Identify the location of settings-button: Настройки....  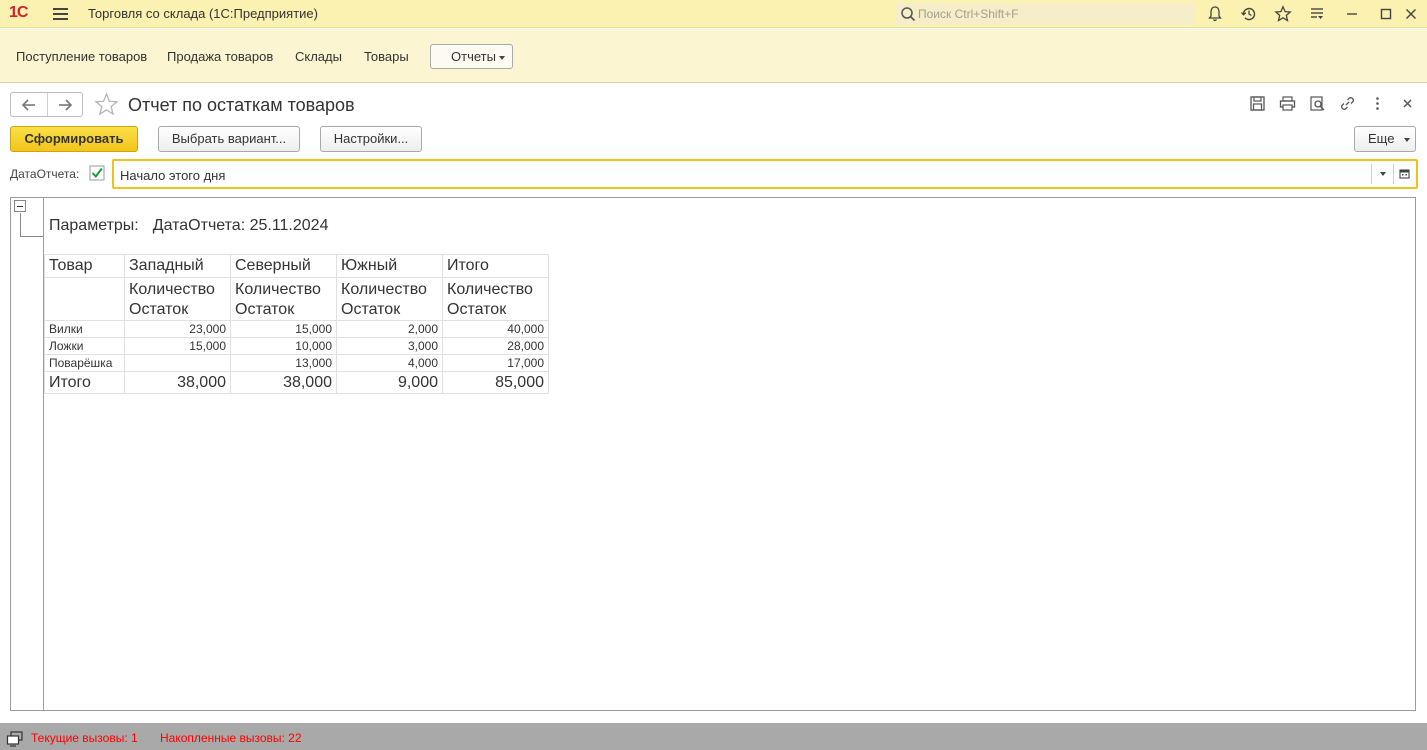
(371, 139).